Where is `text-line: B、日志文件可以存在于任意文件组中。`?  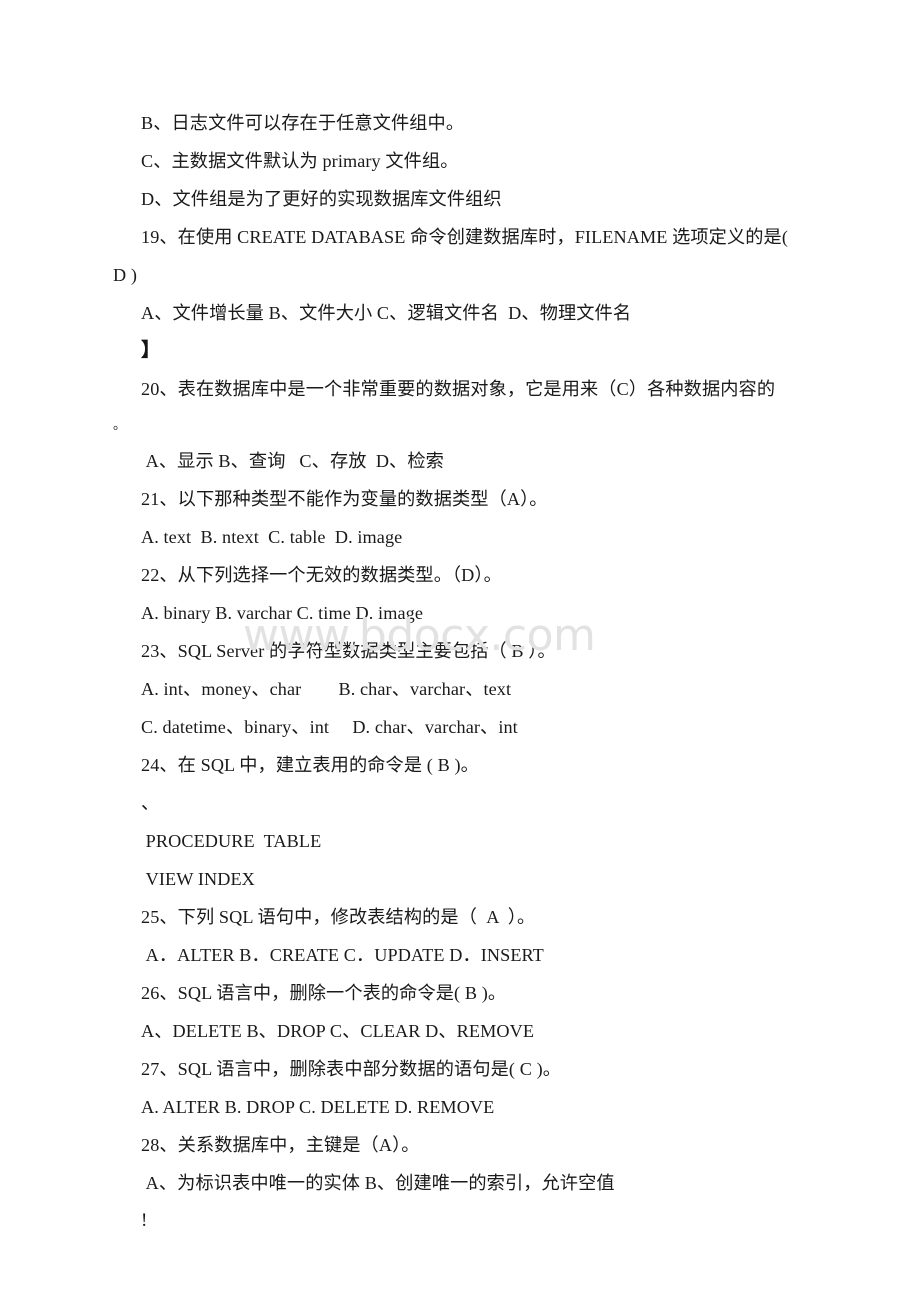
text-line: B、日志文件可以存在于任意文件组中。 is located at coordinates (303, 123).